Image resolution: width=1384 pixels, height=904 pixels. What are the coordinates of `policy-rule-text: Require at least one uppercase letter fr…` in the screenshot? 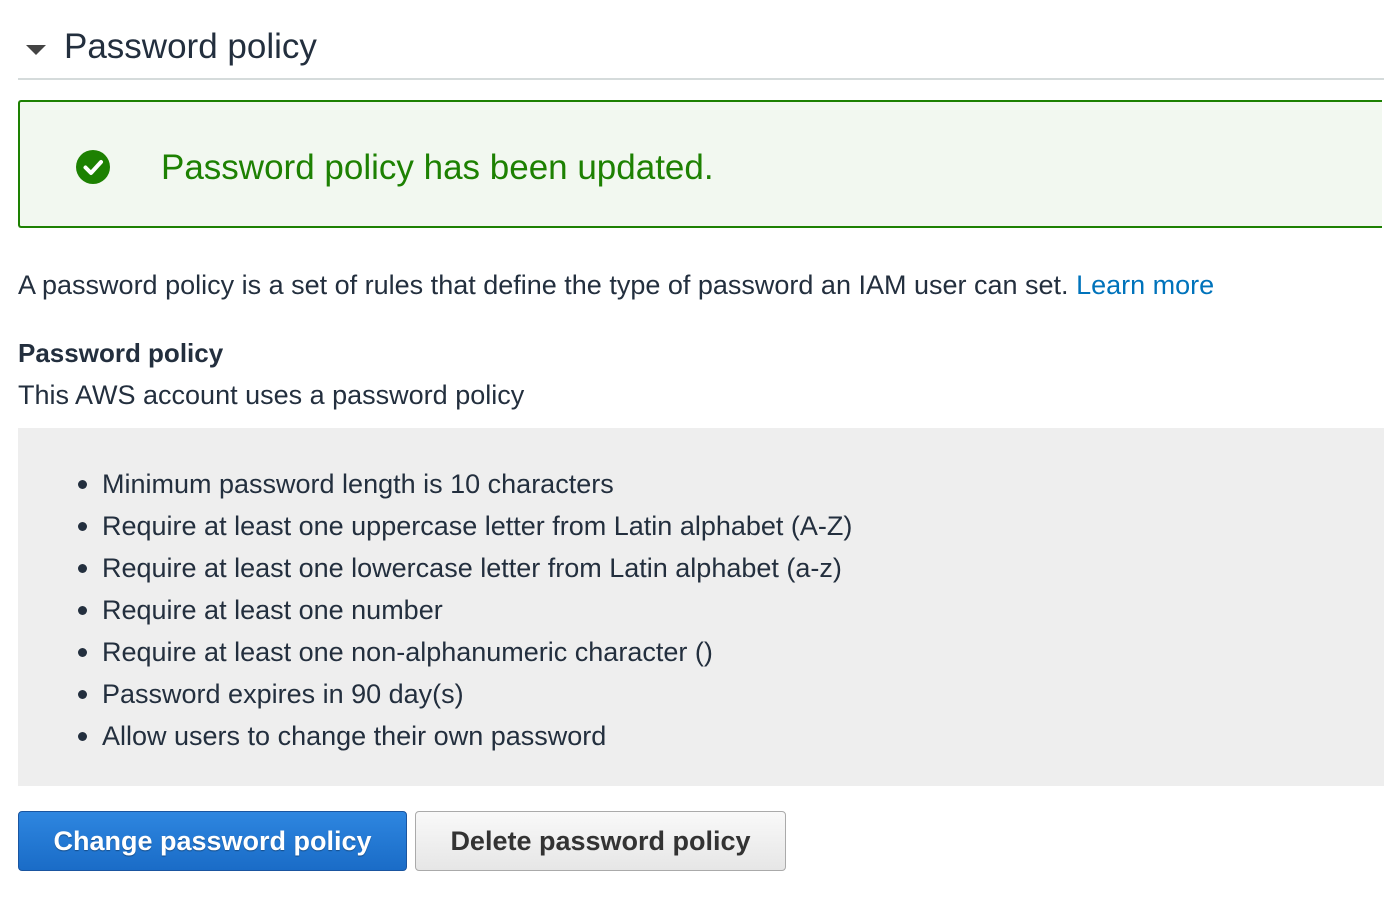 It's located at (477, 526).